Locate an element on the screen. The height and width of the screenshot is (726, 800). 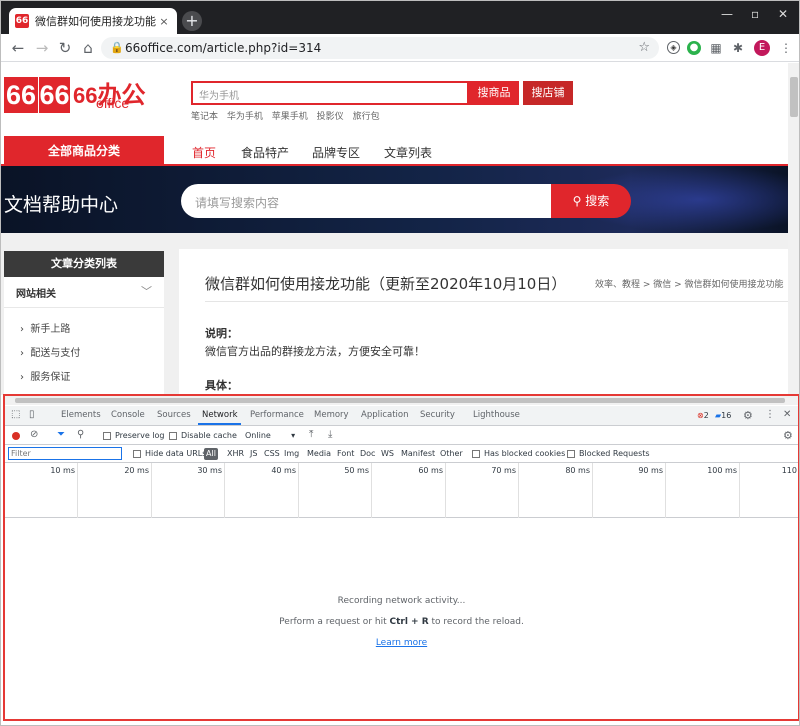
error-count: ⊗2 is located at coordinates (703, 415).